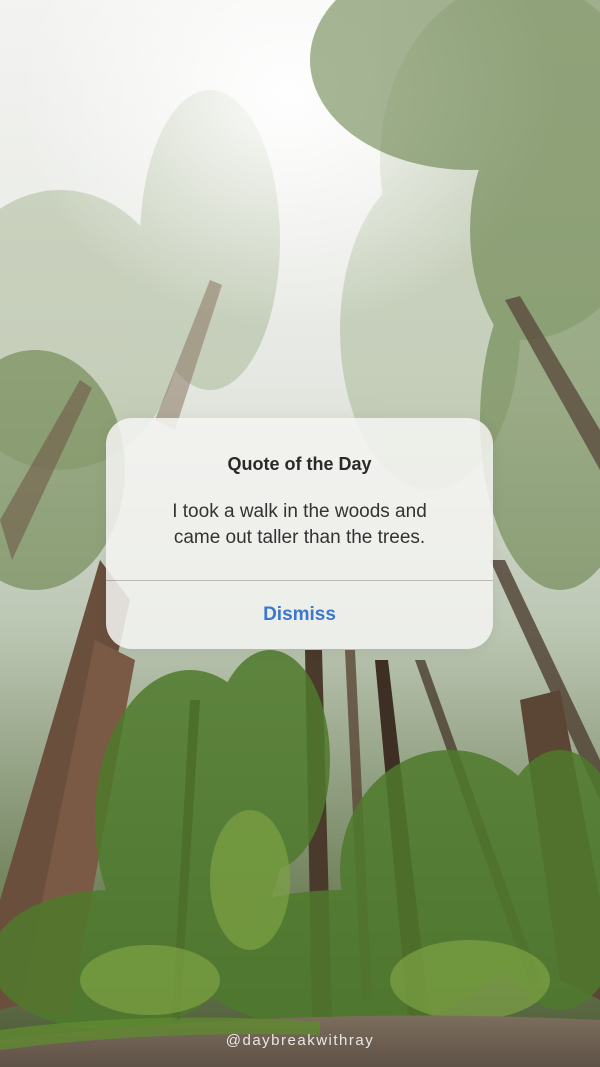 The image size is (600, 1067). What do you see at coordinates (299, 511) in the screenshot?
I see `quote-line-1: I took a walk in the woods and` at bounding box center [299, 511].